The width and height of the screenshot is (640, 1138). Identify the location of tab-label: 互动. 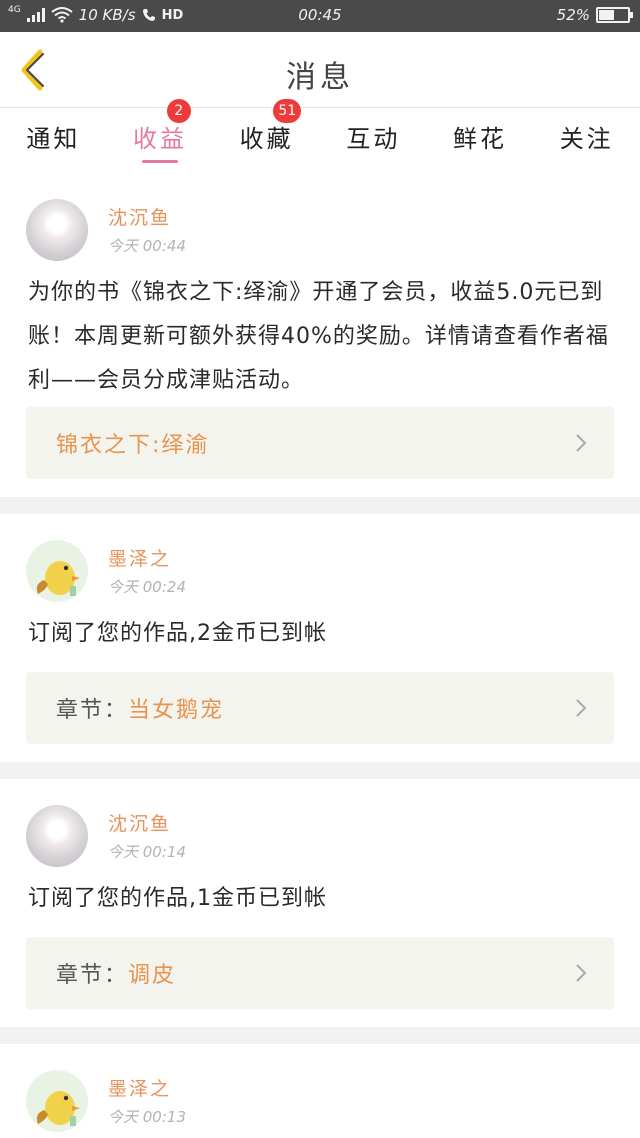
(373, 139).